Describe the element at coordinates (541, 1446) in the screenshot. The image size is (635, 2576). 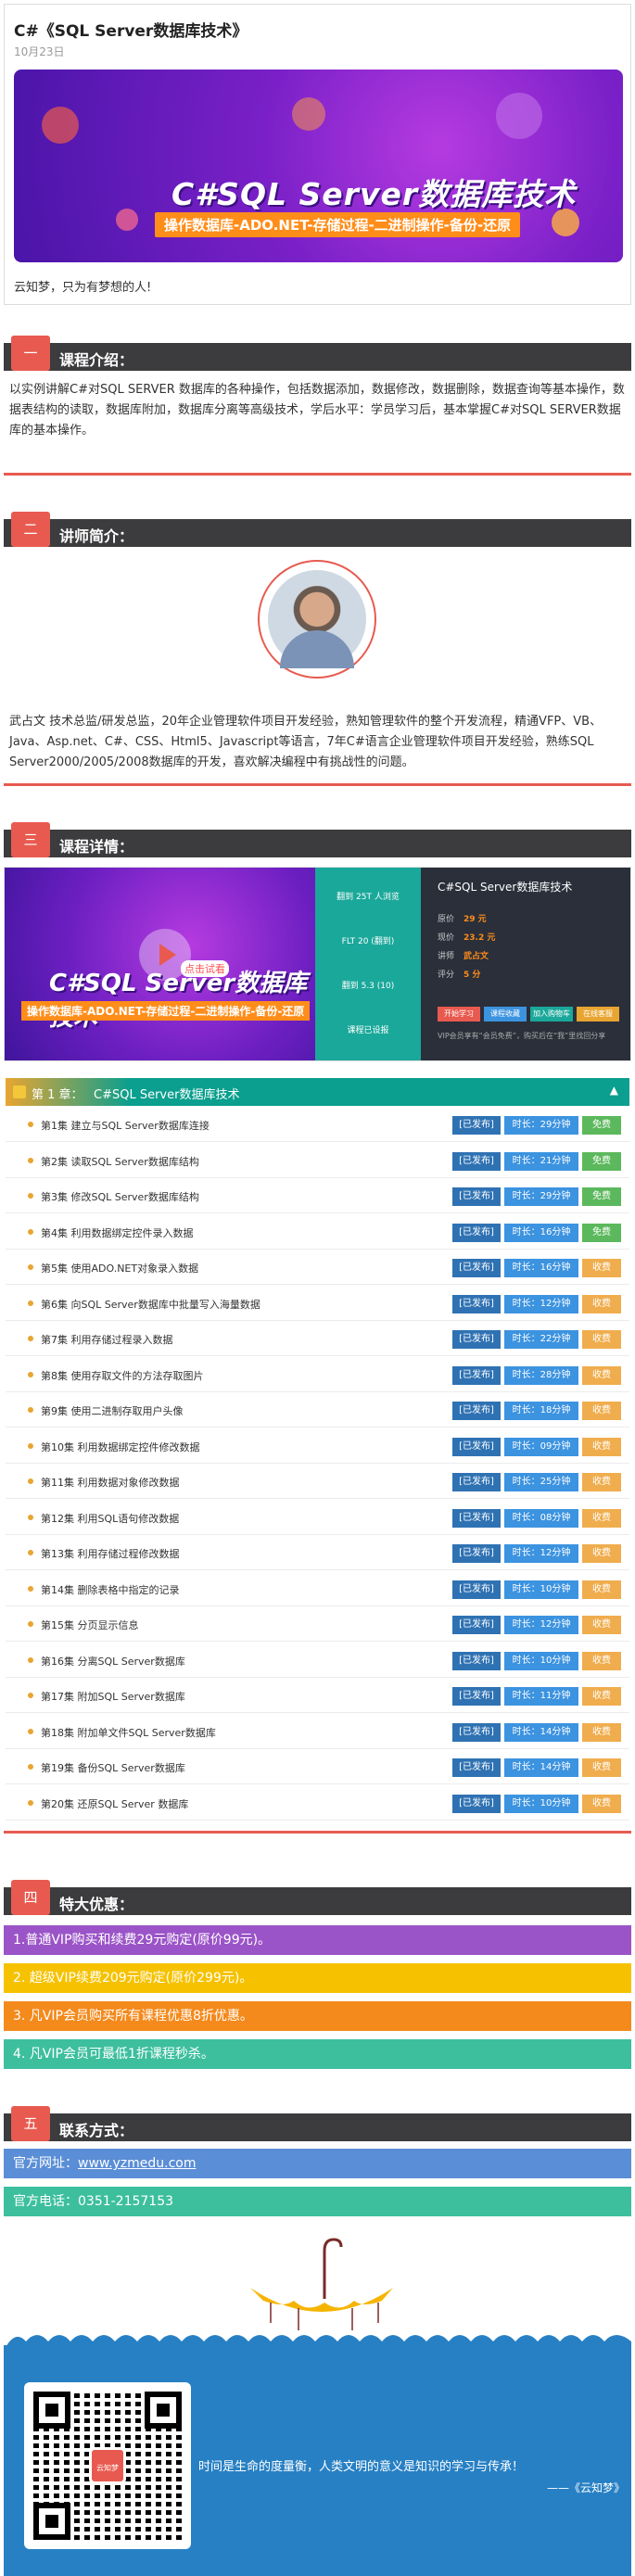
I see `duration-badge: 时长：09分钟` at that location.